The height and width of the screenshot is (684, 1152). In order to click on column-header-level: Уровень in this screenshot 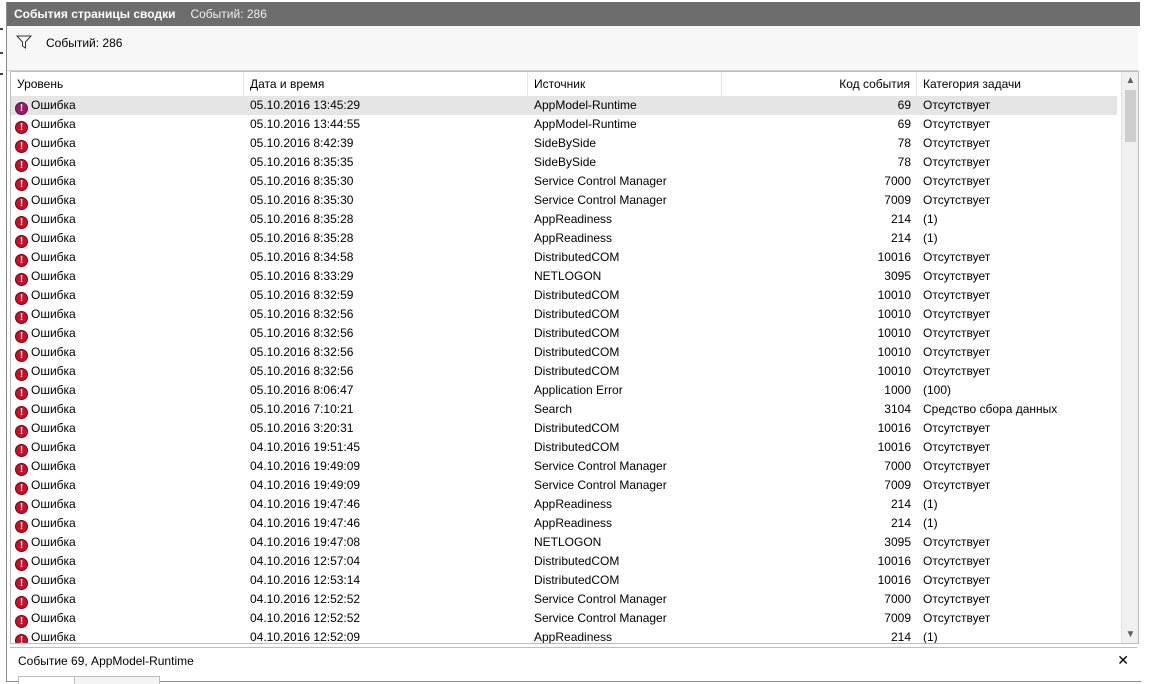, I will do `click(127, 84)`.